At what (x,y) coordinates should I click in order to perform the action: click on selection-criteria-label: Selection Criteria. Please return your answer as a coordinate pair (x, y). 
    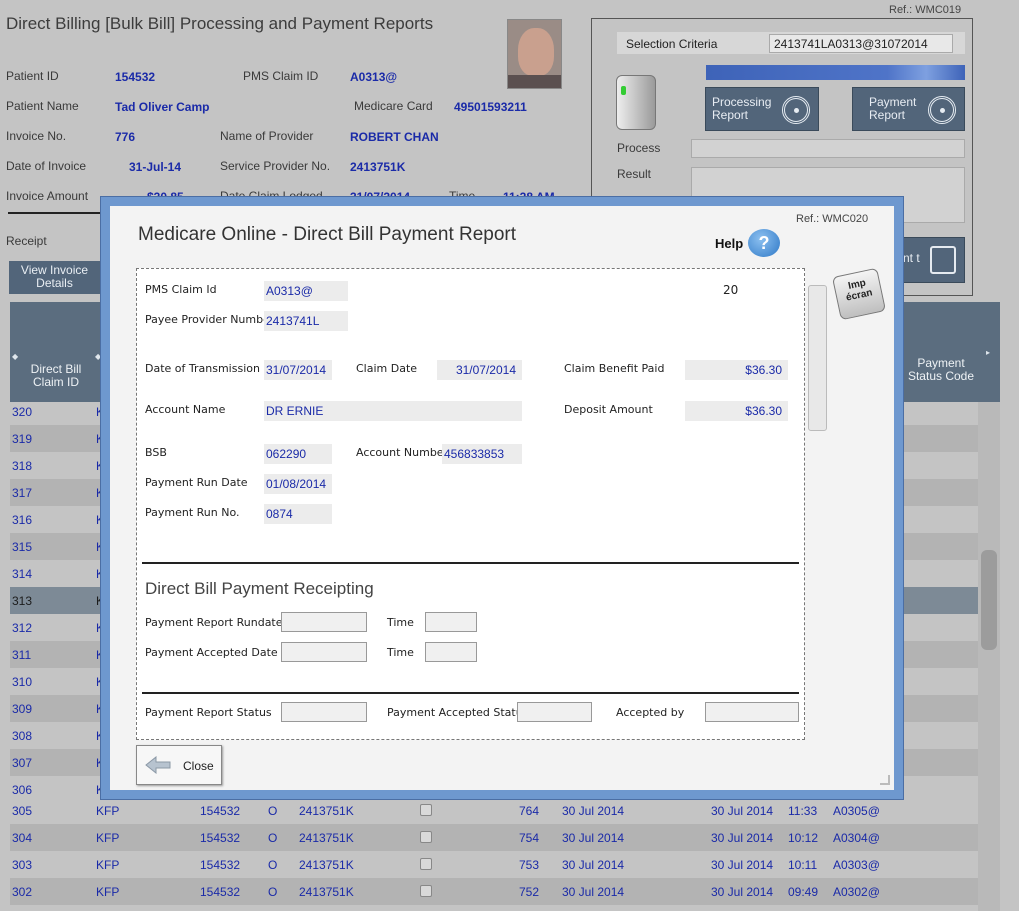
    Looking at the image, I should click on (672, 44).